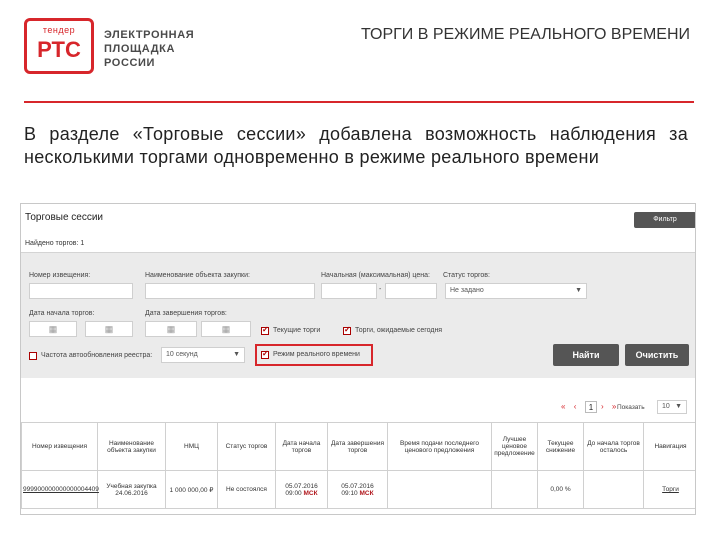 This screenshot has height=540, width=720. Describe the element at coordinates (301, 486) in the screenshot. I see `start-date-value: 05.07.2016` at that location.